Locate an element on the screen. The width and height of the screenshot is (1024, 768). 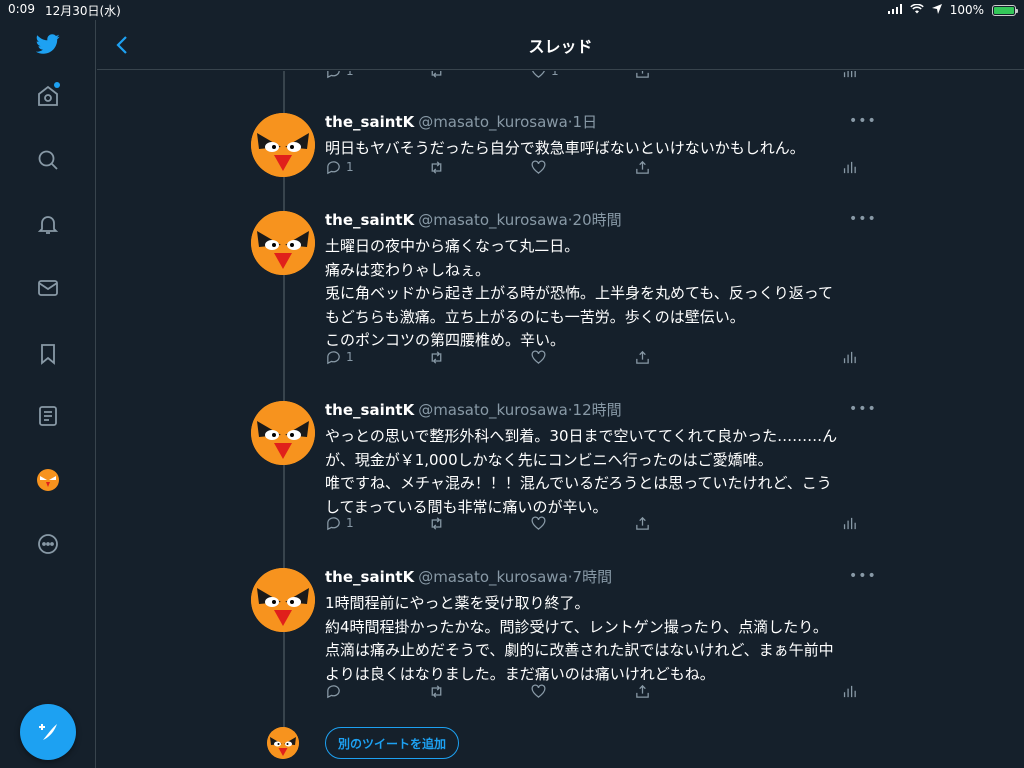
reply-button is located at coordinates (335, 691).